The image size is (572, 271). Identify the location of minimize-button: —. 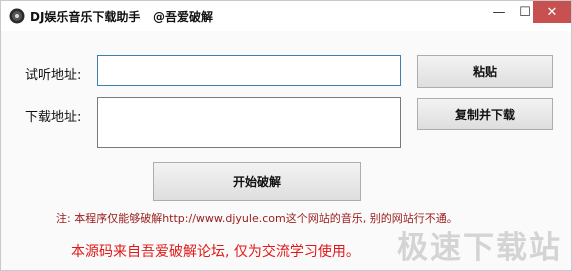
(499, 12).